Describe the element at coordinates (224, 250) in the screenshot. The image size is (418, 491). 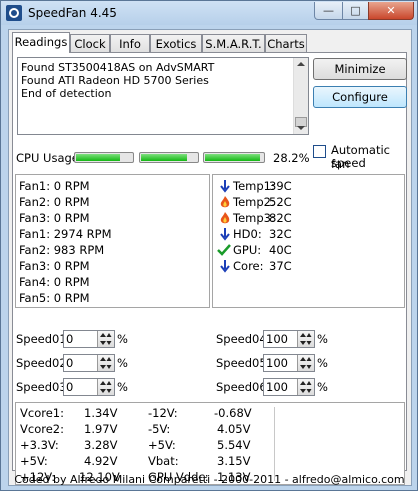
I see `check-icon` at that location.